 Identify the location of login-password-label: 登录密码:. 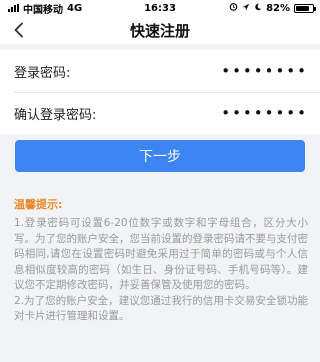
(42, 73).